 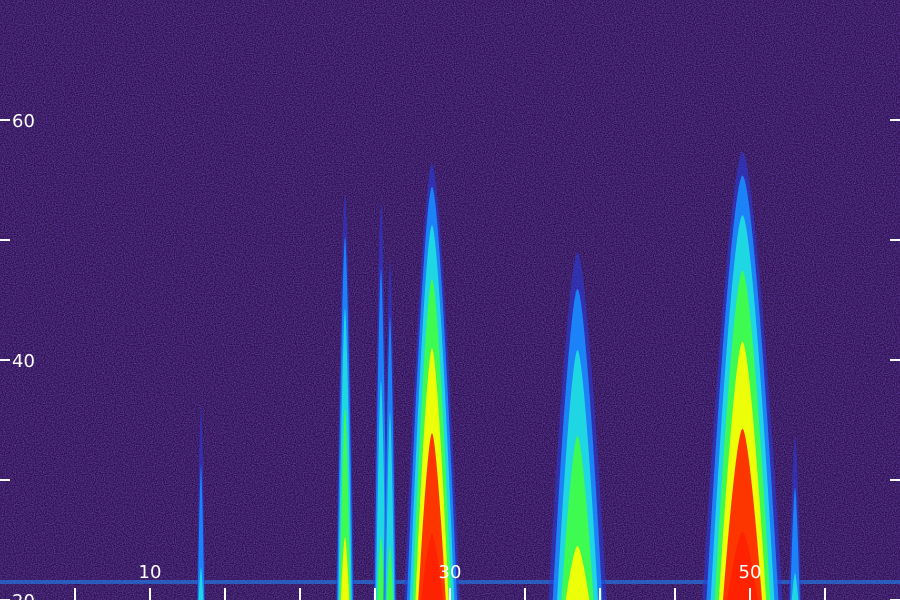 I want to click on x-tick-label: 50, so click(x=750, y=572).